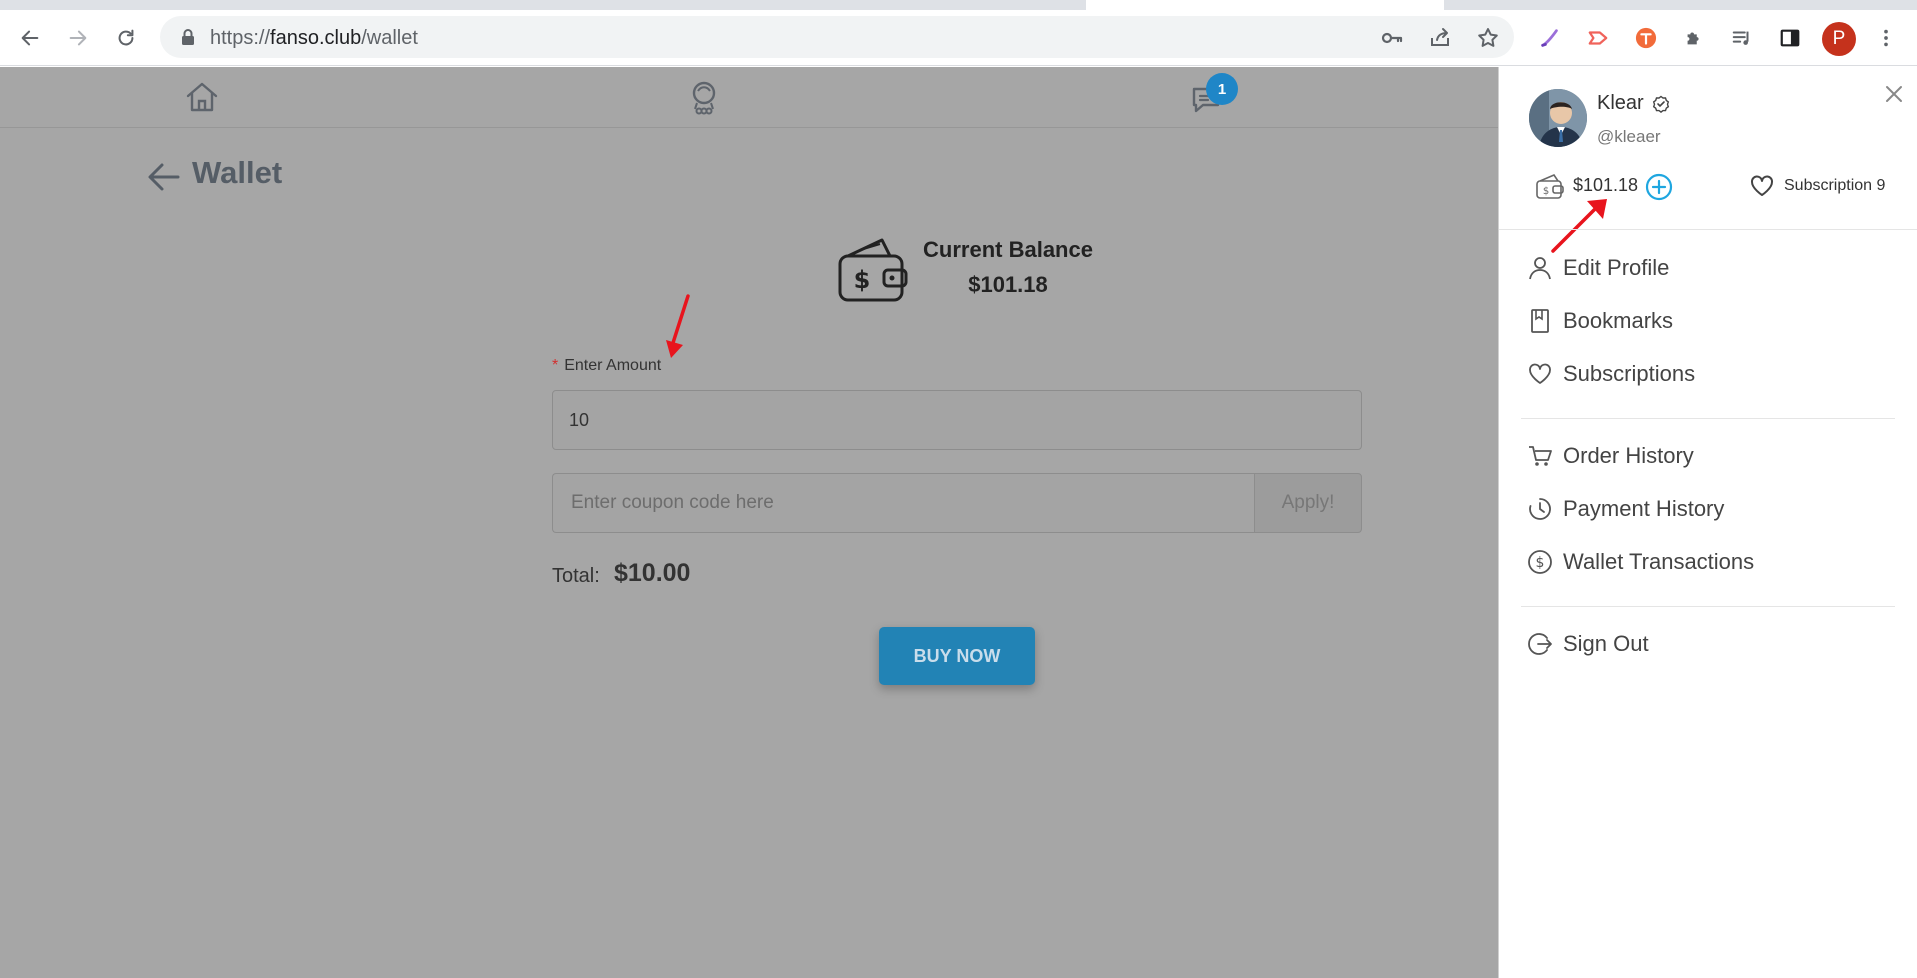 The image size is (1917, 978). Describe the element at coordinates (1628, 455) in the screenshot. I see `menu-label: Order History` at that location.